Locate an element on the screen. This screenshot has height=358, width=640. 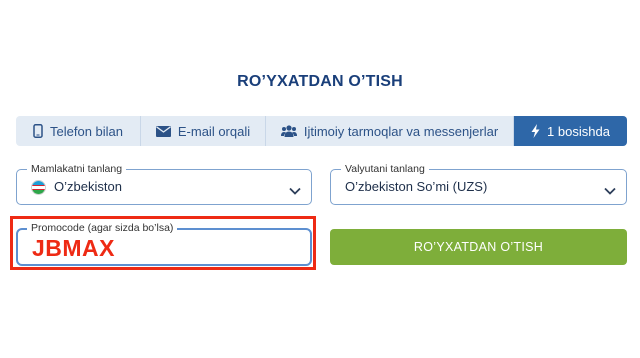
uzbekistan-flag-icon is located at coordinates (38, 187).